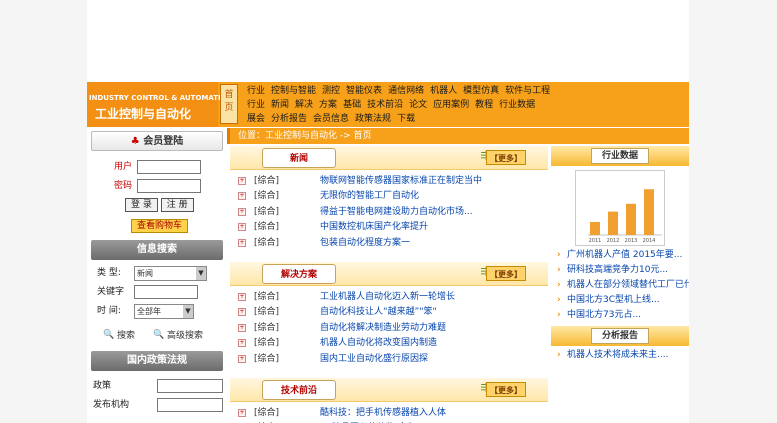 The height and width of the screenshot is (423, 777). What do you see at coordinates (169, 186) in the screenshot?
I see `password-input` at bounding box center [169, 186].